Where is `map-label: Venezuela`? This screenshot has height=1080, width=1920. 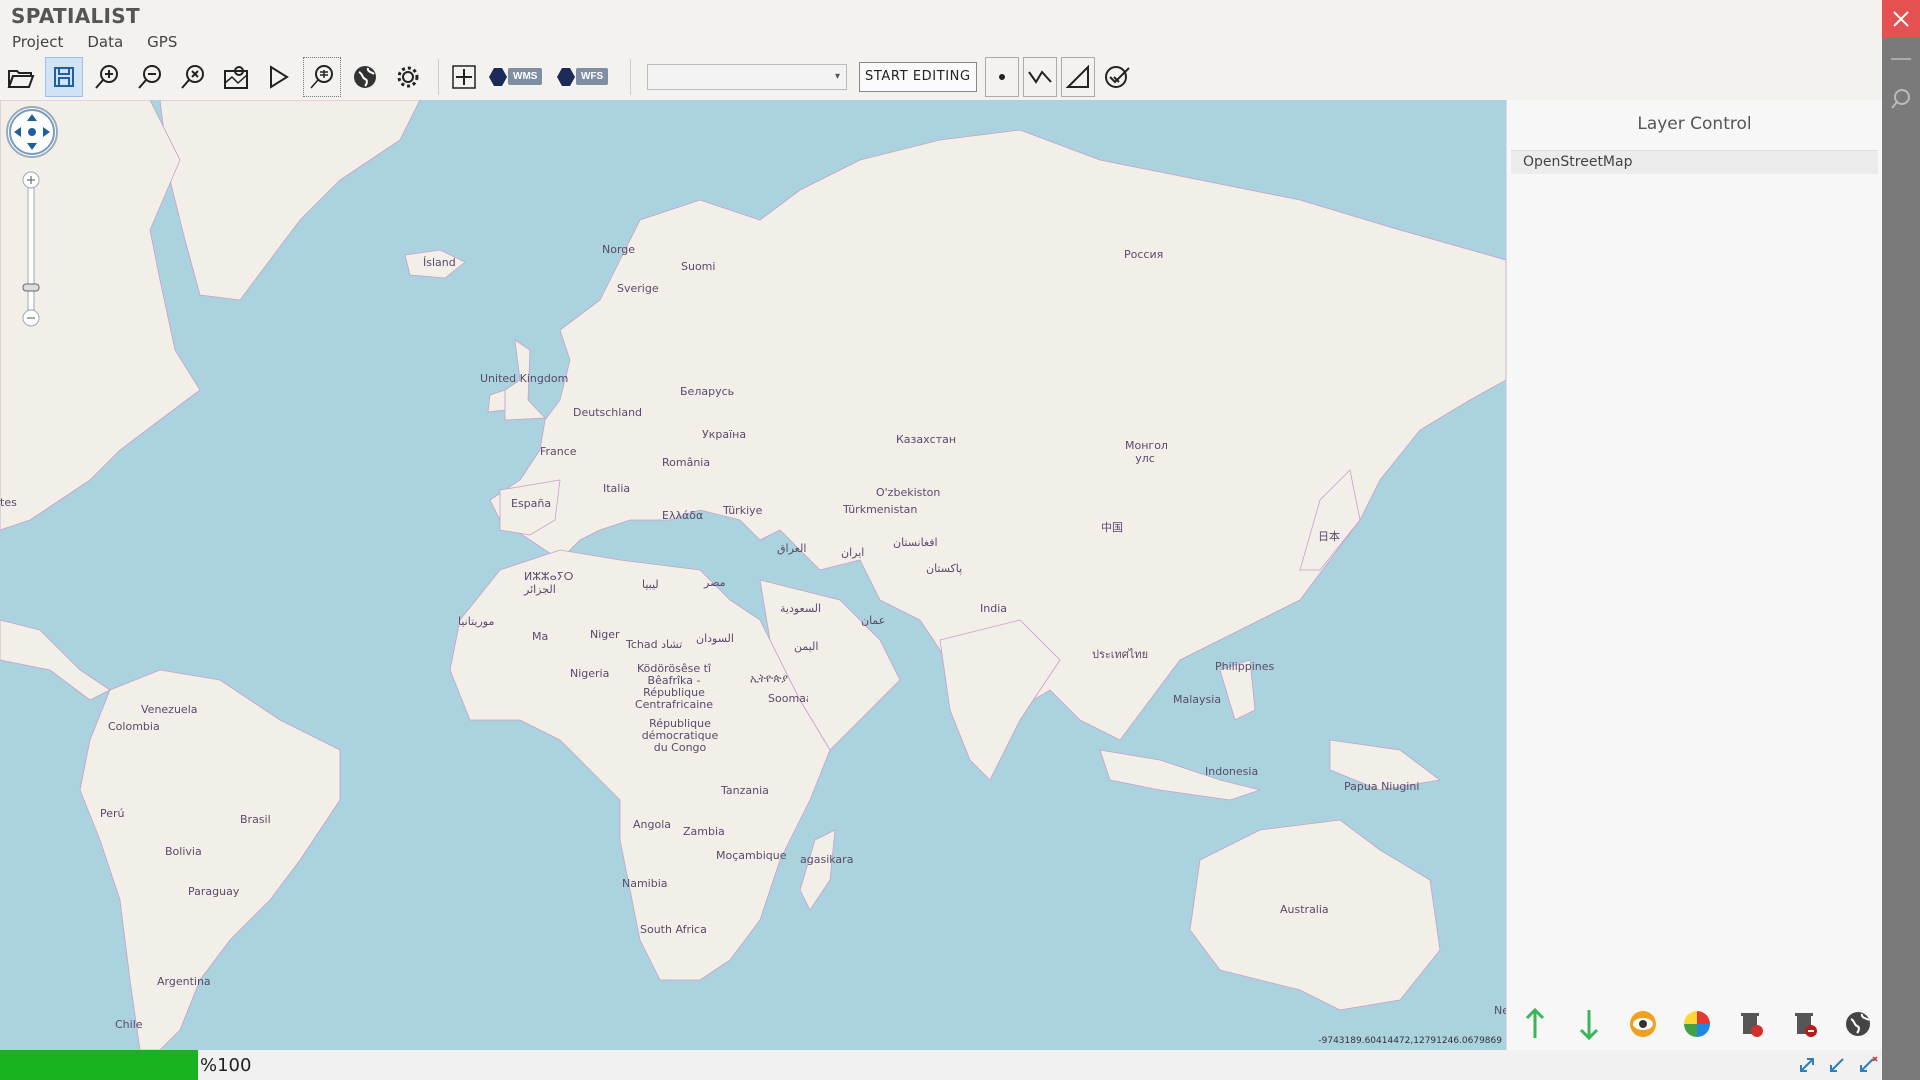 map-label: Venezuela is located at coordinates (169, 709).